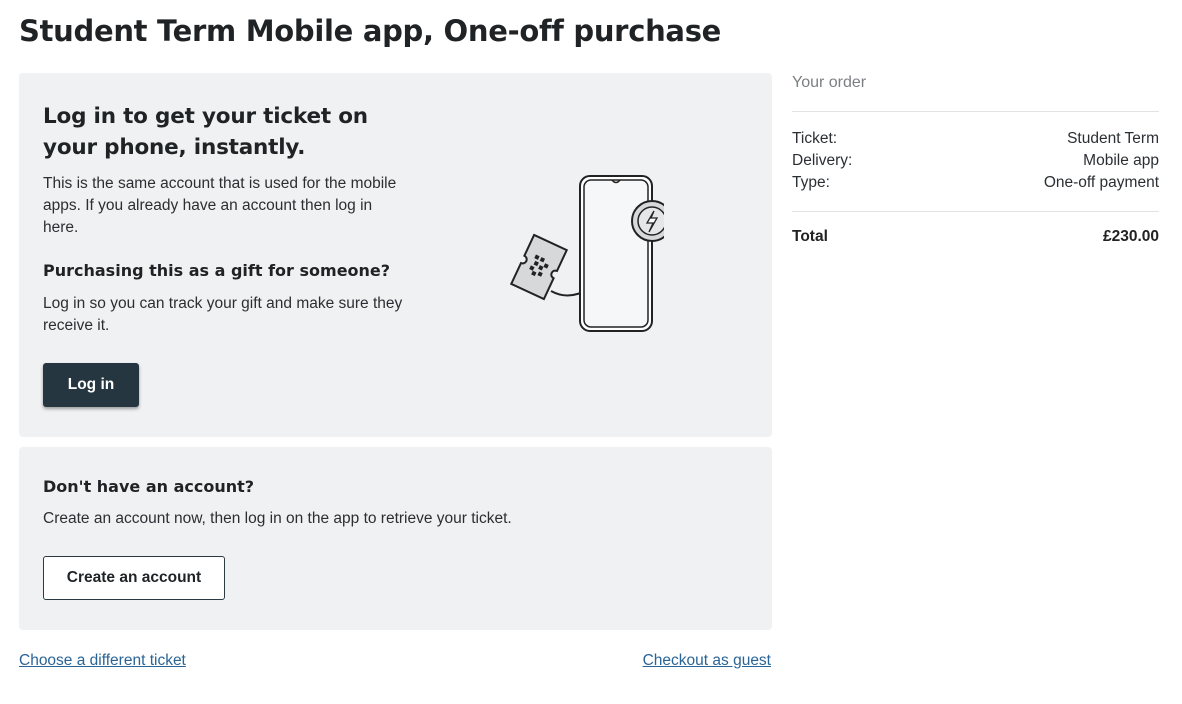 This screenshot has width=1182, height=704. I want to click on order-row-label: Ticket:, so click(815, 138).